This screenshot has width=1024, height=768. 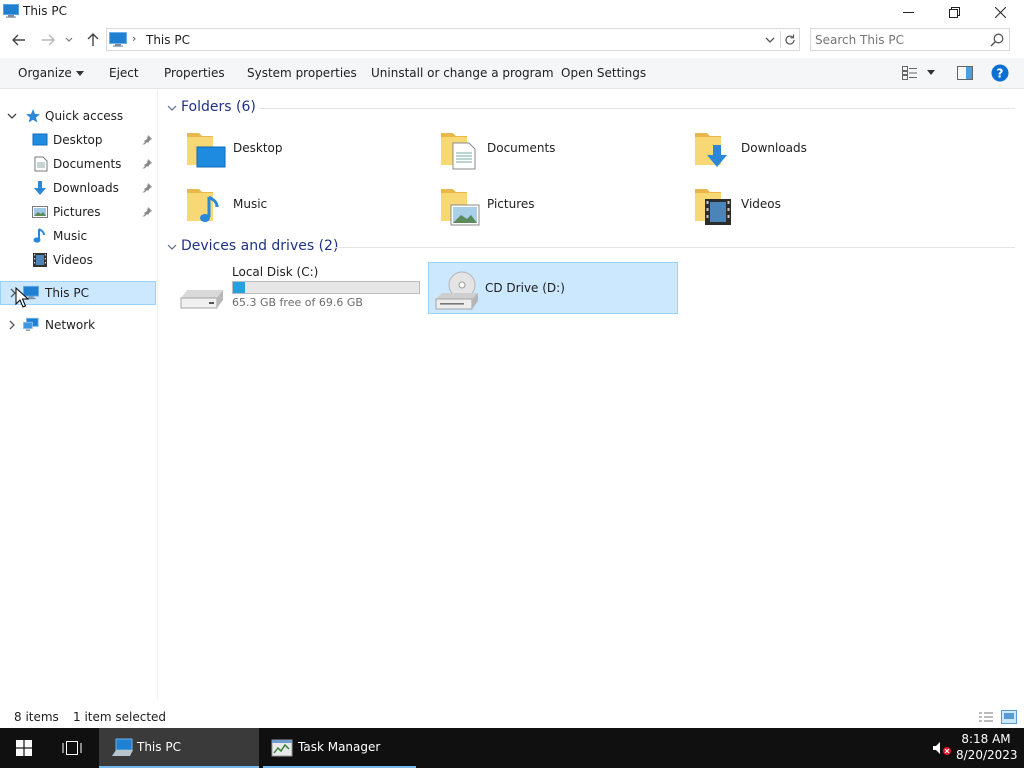 I want to click on organize-menu-button: Organize, so click(x=51, y=73).